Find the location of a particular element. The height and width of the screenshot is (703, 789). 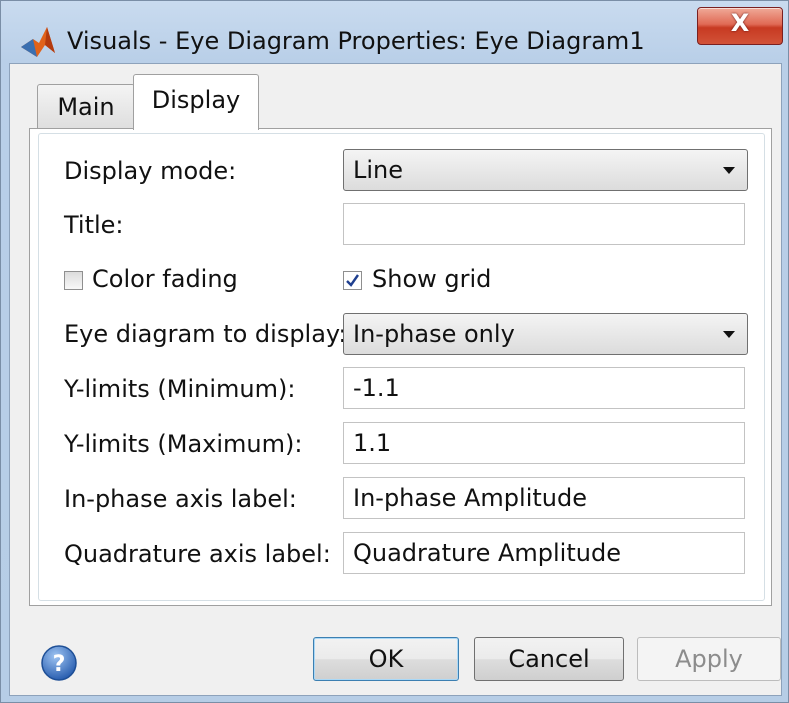

ylim-min-label: Y-limits (Minimum): is located at coordinates (180, 389).